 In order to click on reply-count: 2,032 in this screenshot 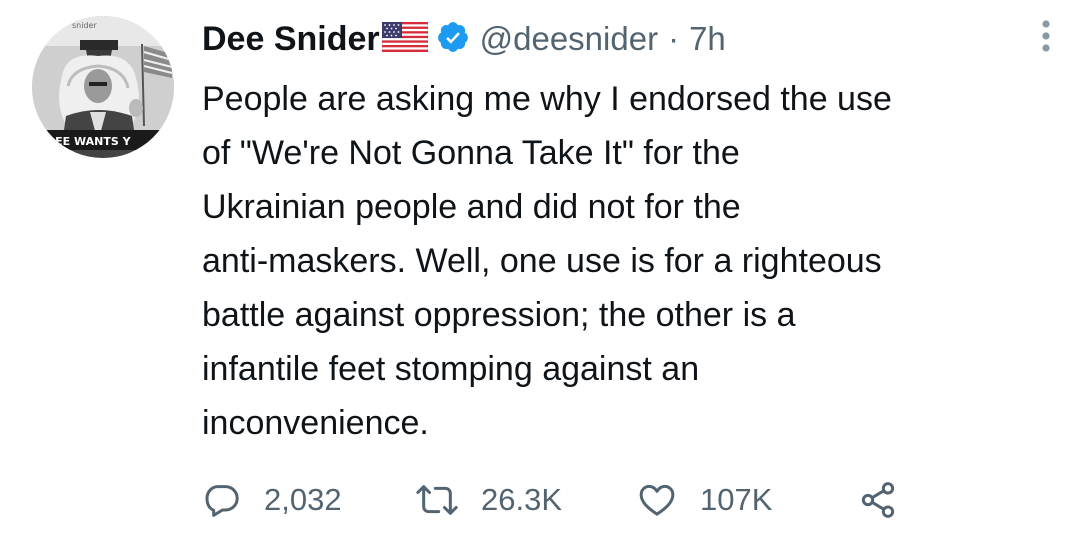, I will do `click(303, 499)`.